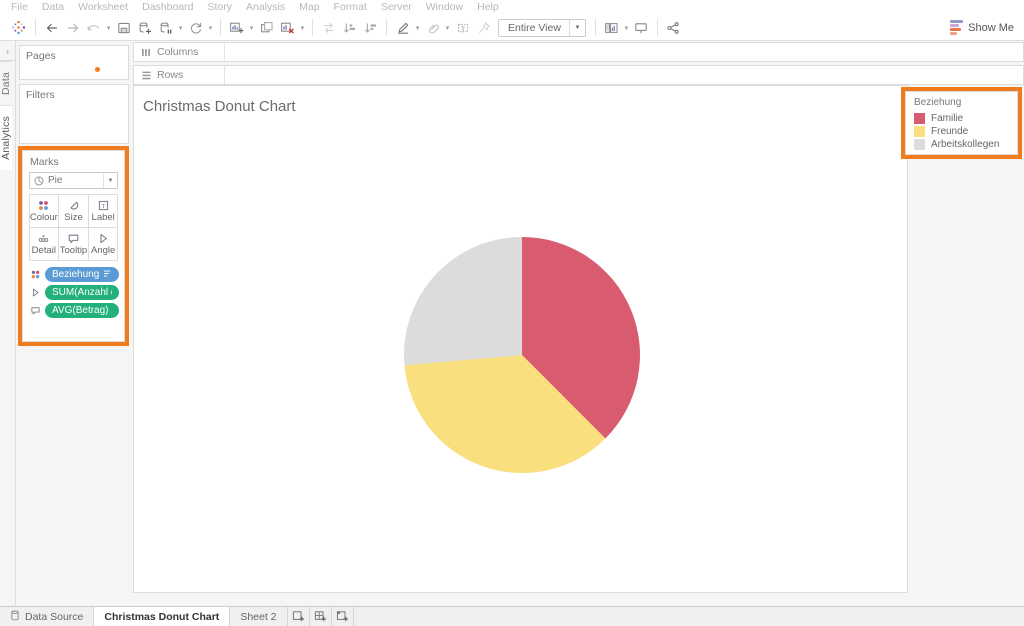 This screenshot has height=626, width=1024. Describe the element at coordinates (919, 118) in the screenshot. I see `legend-swatch` at that location.